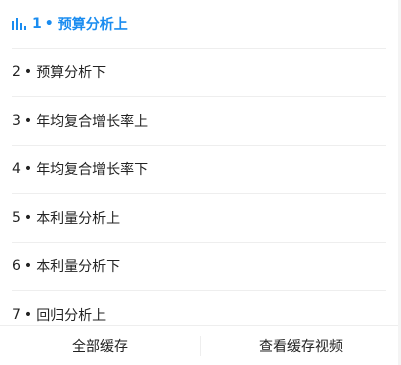  Describe the element at coordinates (92, 170) in the screenshot. I see `item-title: 年均复合增长率下` at that location.